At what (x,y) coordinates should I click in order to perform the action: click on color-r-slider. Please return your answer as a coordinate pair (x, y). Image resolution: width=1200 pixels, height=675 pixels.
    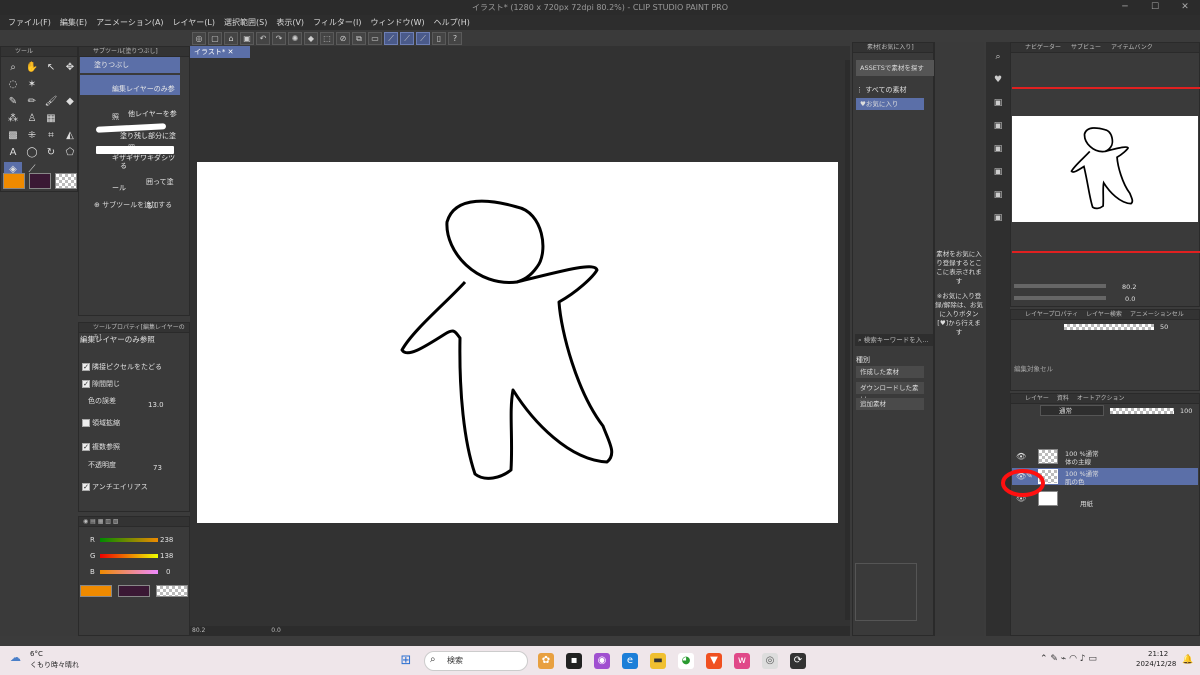
    Looking at the image, I should click on (129, 540).